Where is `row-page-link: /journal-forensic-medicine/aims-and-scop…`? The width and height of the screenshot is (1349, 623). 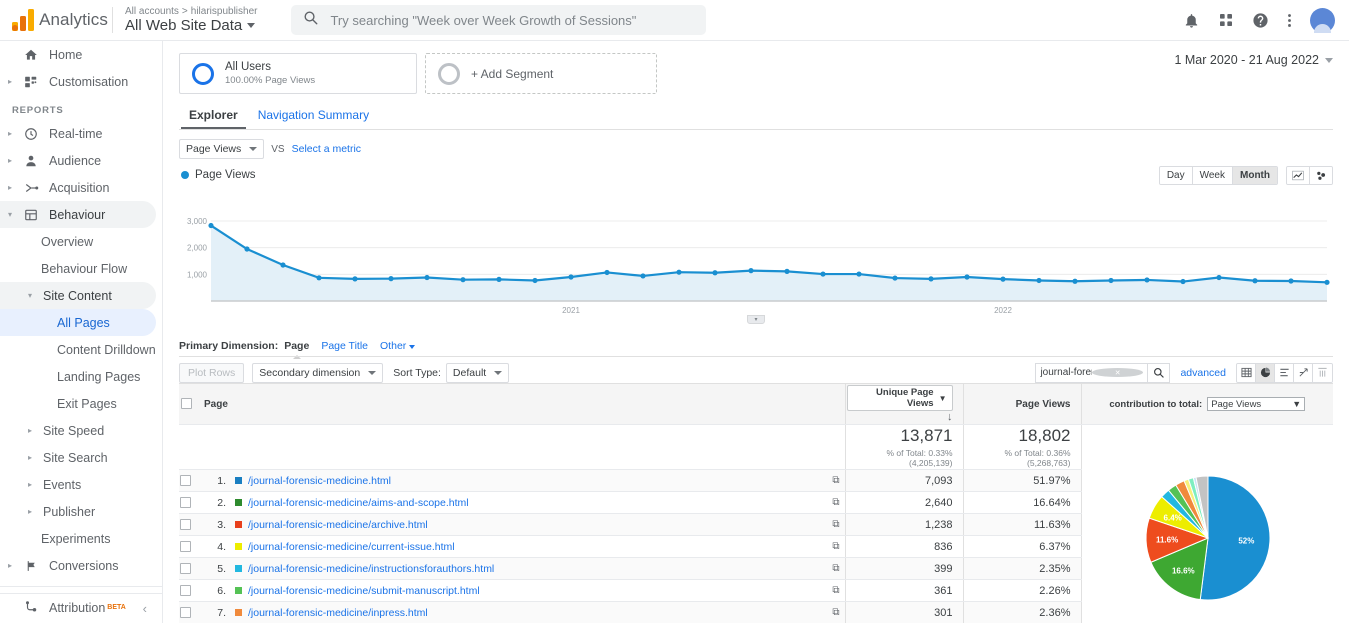
row-page-link: /journal-forensic-medicine/aims-and-scop… is located at coordinates (358, 503).